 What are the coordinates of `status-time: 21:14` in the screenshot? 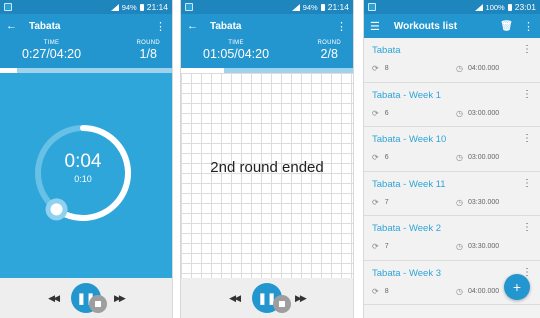 It's located at (338, 7).